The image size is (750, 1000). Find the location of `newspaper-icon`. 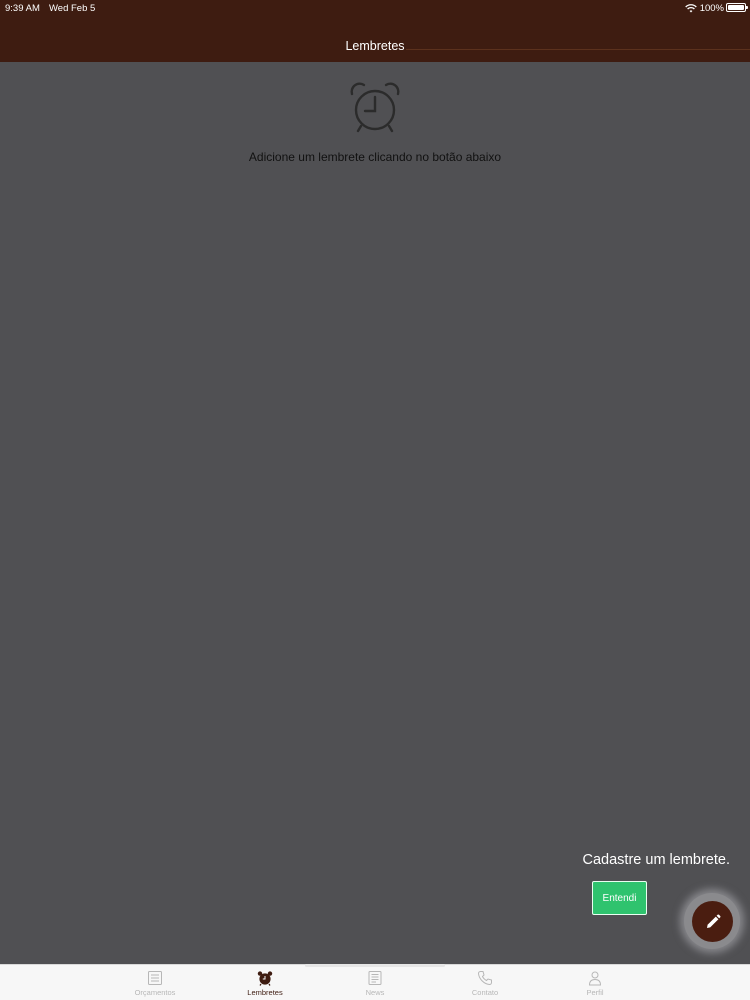

newspaper-icon is located at coordinates (375, 978).